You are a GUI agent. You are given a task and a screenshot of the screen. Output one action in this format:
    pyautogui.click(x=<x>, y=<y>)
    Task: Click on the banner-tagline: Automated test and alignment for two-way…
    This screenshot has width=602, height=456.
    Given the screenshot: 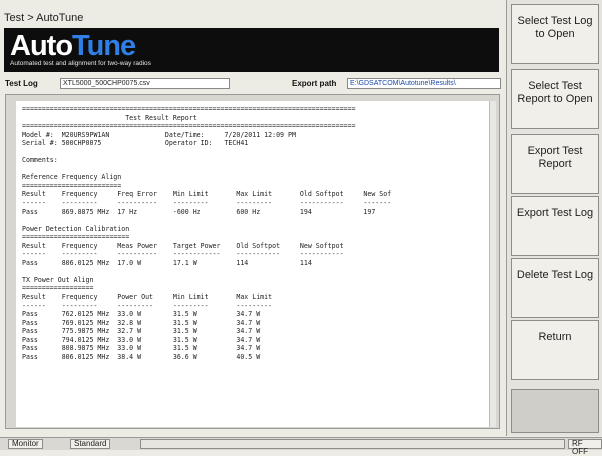 What is the action you would take?
    pyautogui.click(x=80, y=63)
    